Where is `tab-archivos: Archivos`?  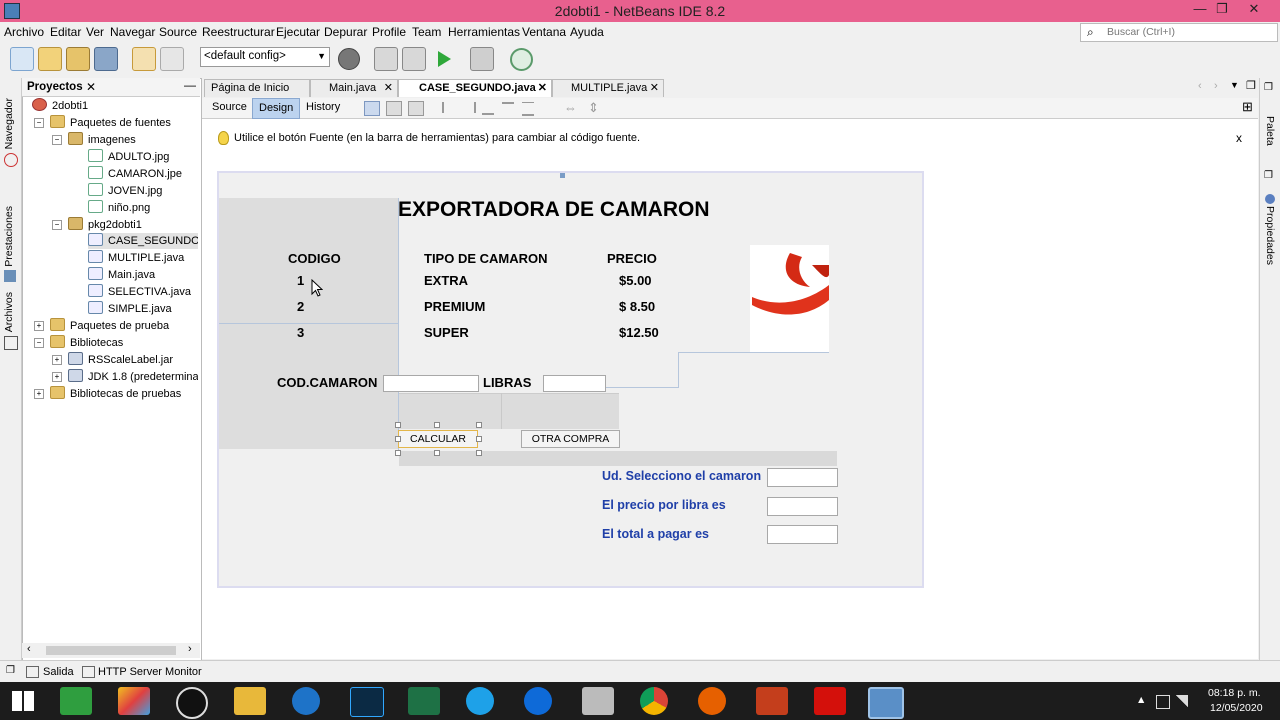
tab-archivos: Archivos is located at coordinates (9, 312).